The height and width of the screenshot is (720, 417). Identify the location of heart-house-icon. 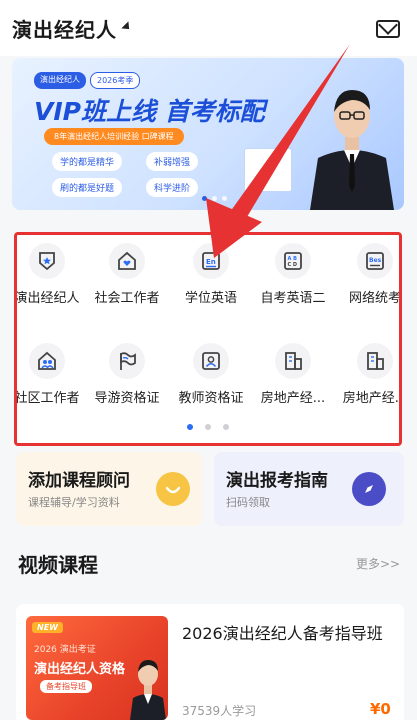
(127, 261).